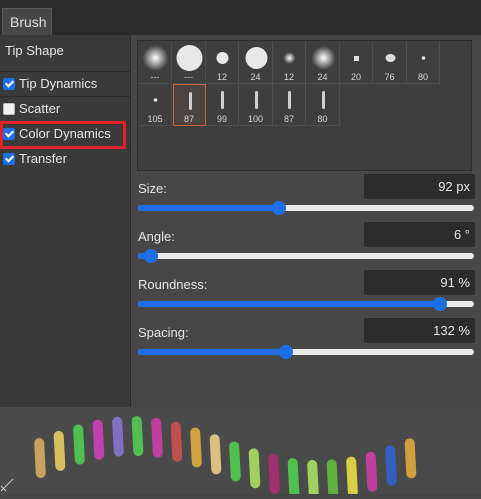 The width and height of the screenshot is (481, 499). What do you see at coordinates (440, 304) in the screenshot?
I see `roundness-slider-thumb` at bounding box center [440, 304].